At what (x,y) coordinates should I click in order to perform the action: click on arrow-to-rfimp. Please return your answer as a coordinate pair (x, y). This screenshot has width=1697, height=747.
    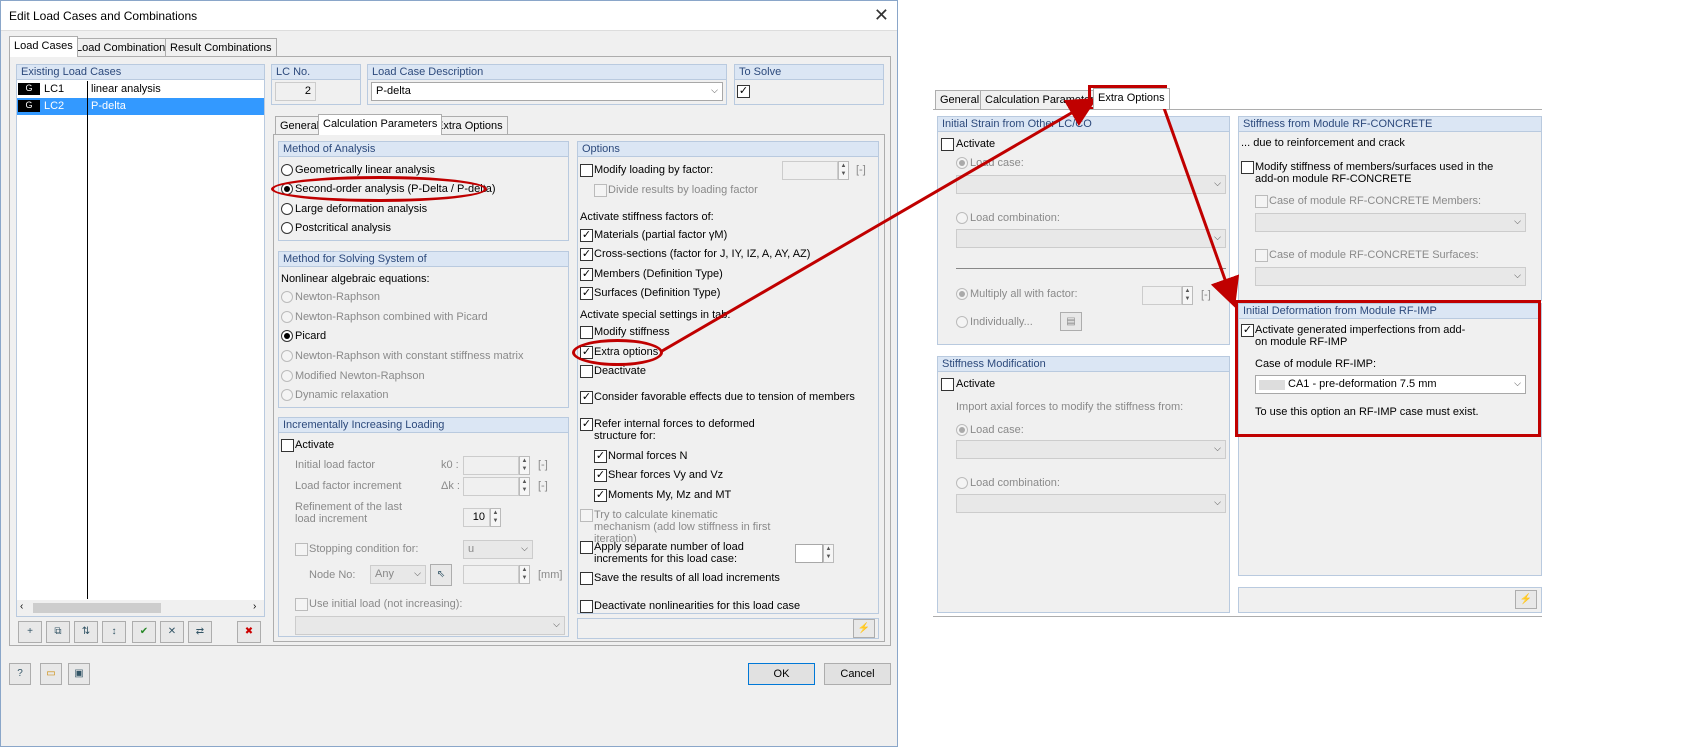
    Looking at the image, I should click on (1201, 207).